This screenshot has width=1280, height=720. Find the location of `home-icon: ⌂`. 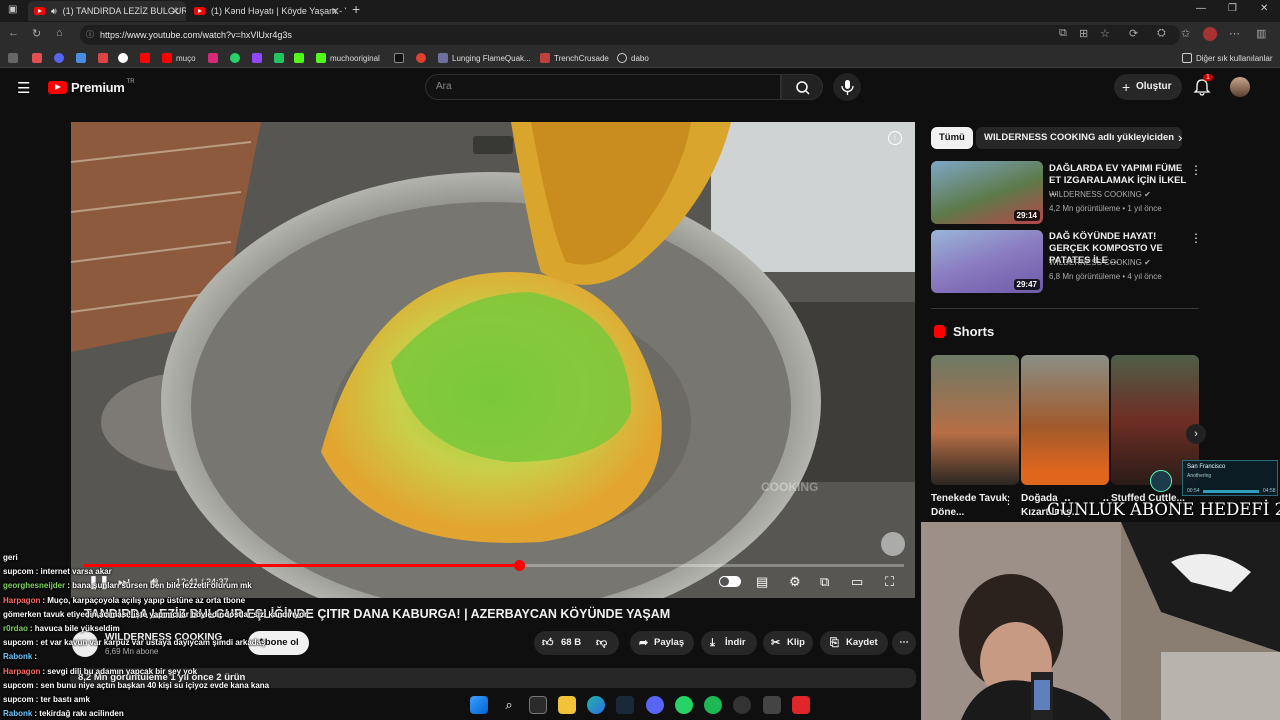

home-icon: ⌂ is located at coordinates (59, 33).